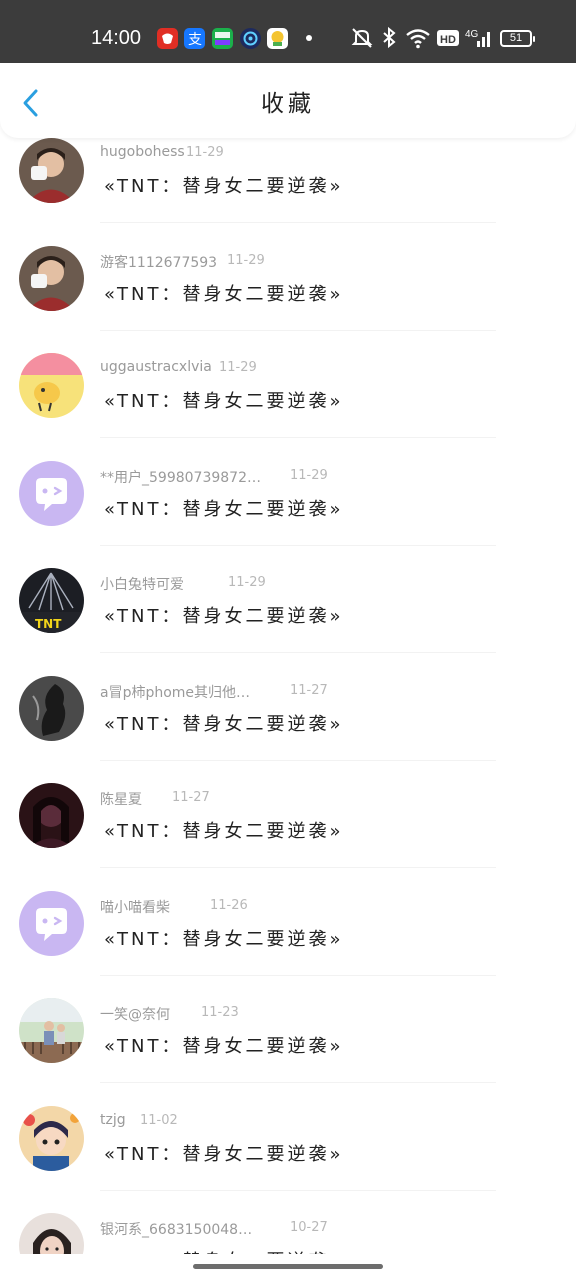 Image resolution: width=576 pixels, height=1280 pixels. Describe the element at coordinates (309, 38) in the screenshot. I see `notification-dot` at that location.